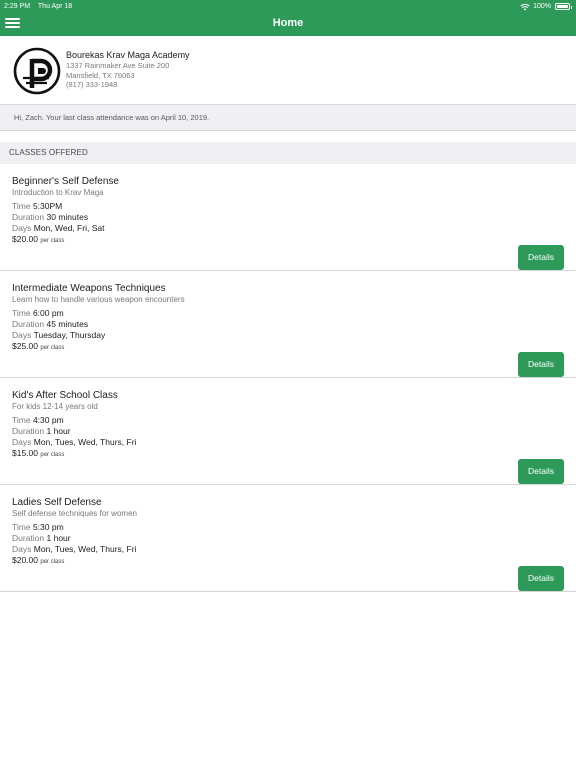 The height and width of the screenshot is (768, 576). I want to click on academy-phone: (817) 333-1948, so click(128, 85).